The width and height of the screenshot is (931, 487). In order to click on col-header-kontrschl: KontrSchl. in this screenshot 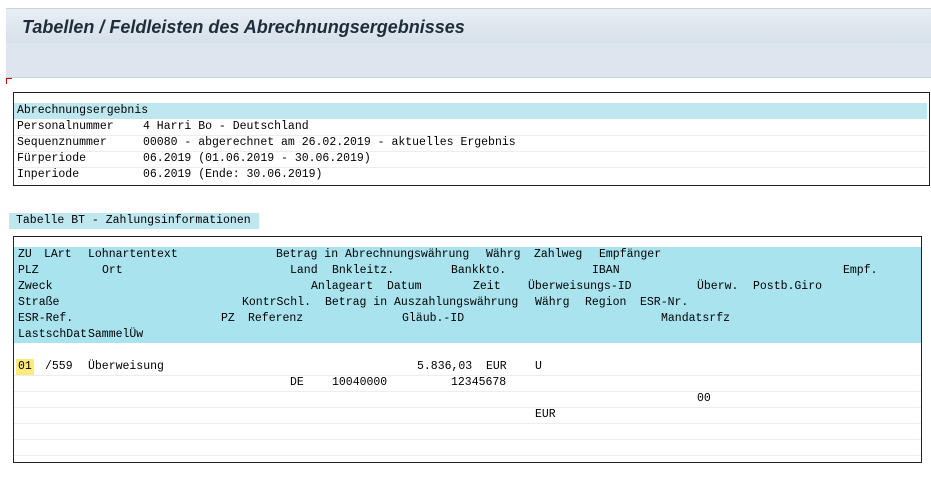, I will do `click(276, 303)`.